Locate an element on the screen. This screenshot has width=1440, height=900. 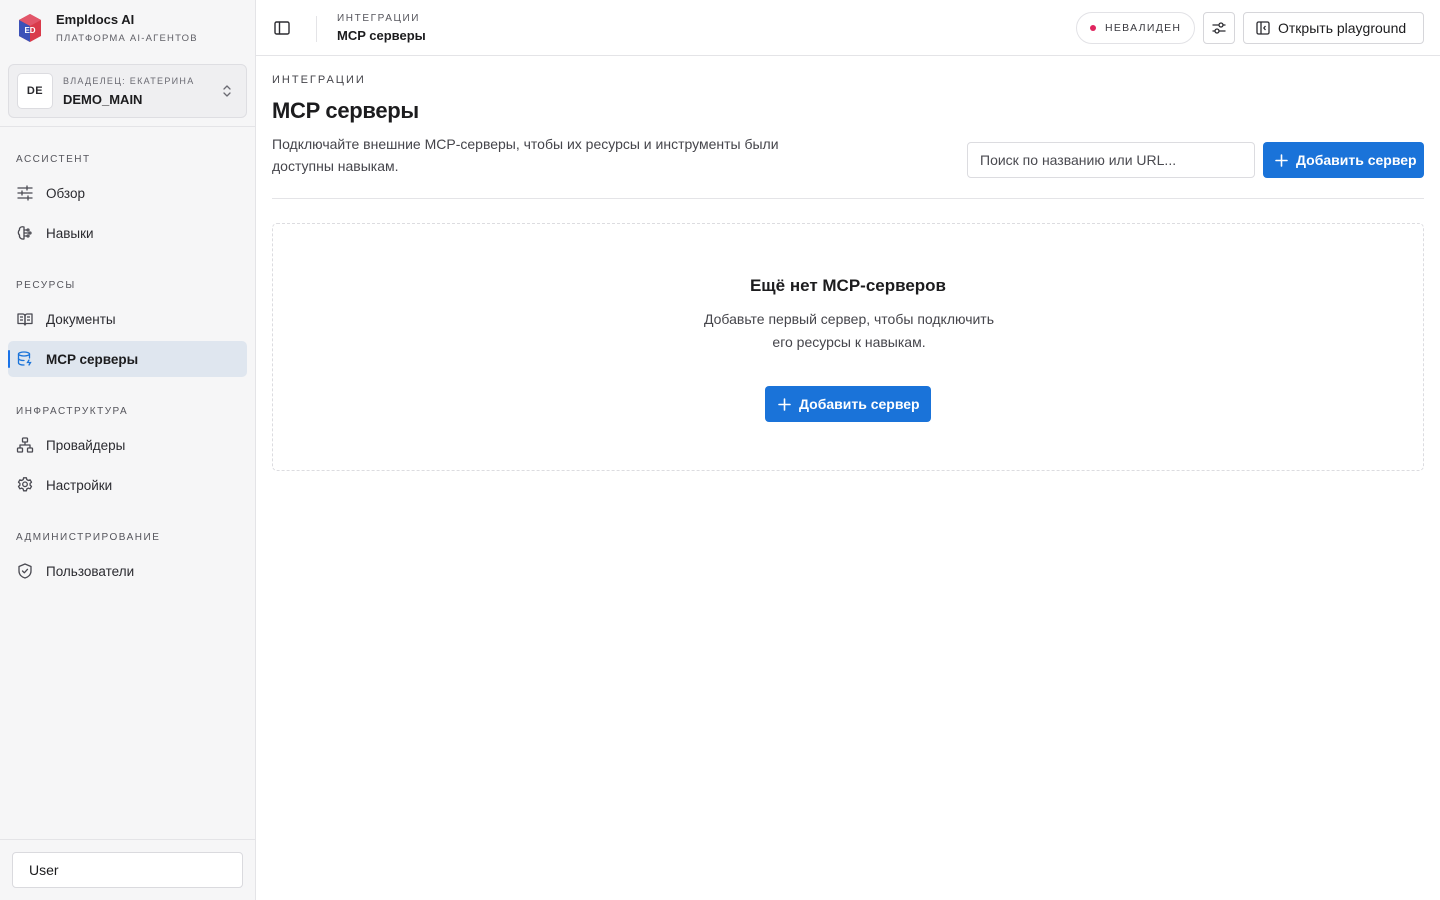
section-label-resources: РЕСУРСЫ is located at coordinates (46, 285).